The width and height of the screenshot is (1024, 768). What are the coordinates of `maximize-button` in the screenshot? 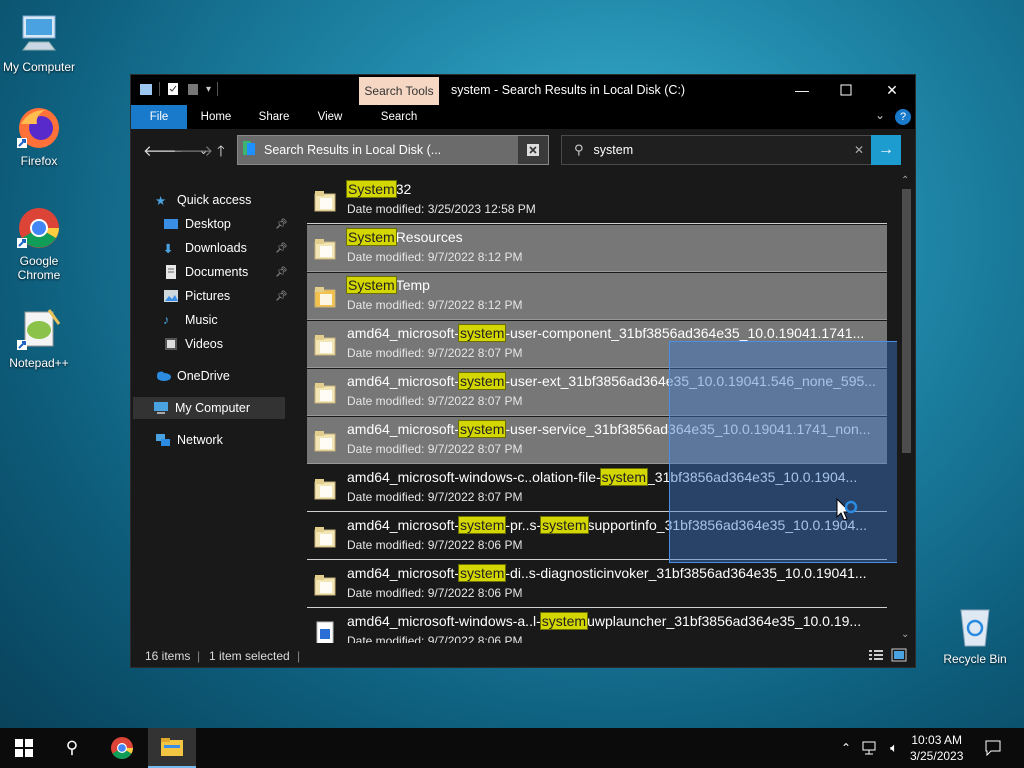 It's located at (846, 90).